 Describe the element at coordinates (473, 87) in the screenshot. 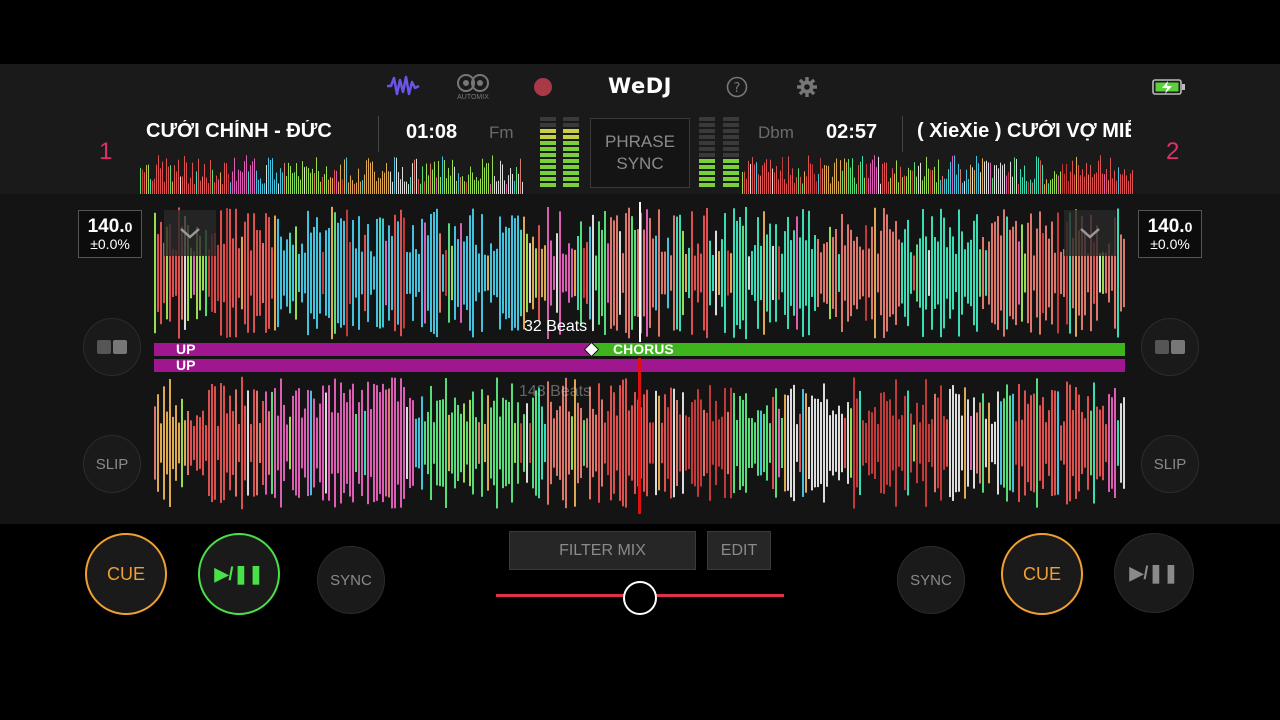

I see `automix-button: AUTOMIX` at that location.